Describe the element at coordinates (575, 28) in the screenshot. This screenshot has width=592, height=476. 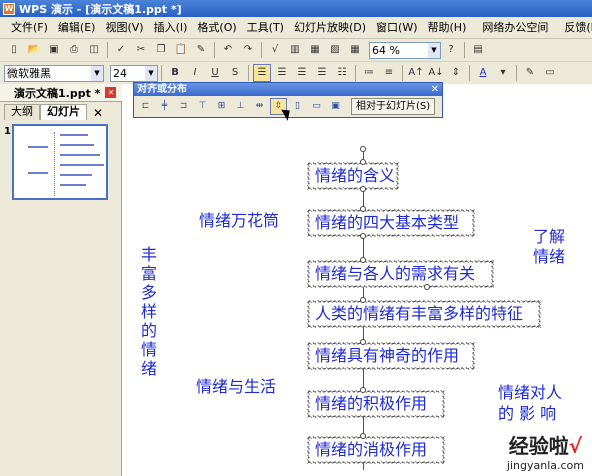
I see `menu-feedback: 反馈(B)` at that location.